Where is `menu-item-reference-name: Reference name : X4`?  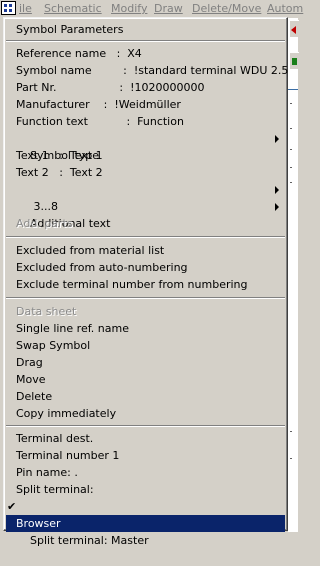
menu-item-reference-name: Reference name : X4 is located at coordinates (145, 53).